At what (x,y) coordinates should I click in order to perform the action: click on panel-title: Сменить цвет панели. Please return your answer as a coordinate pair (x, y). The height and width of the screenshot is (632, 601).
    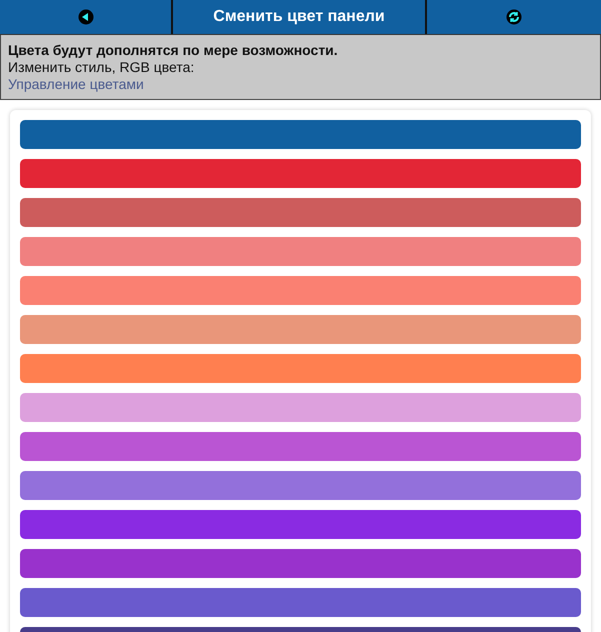
    Looking at the image, I should click on (299, 17).